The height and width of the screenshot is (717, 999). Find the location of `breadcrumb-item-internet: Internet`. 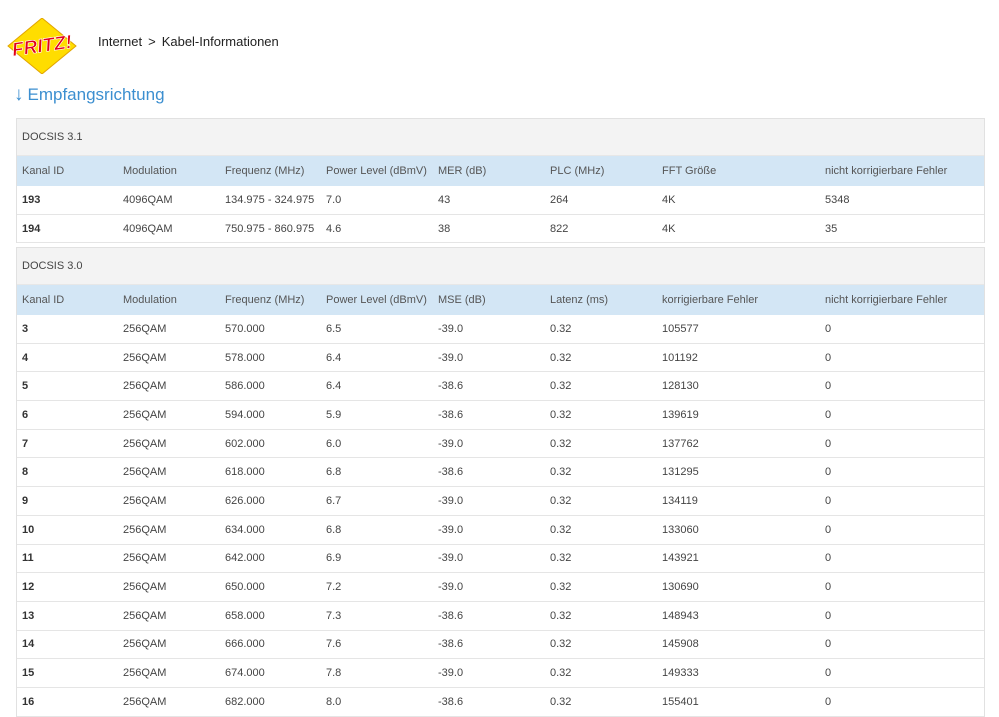

breadcrumb-item-internet: Internet is located at coordinates (120, 41).